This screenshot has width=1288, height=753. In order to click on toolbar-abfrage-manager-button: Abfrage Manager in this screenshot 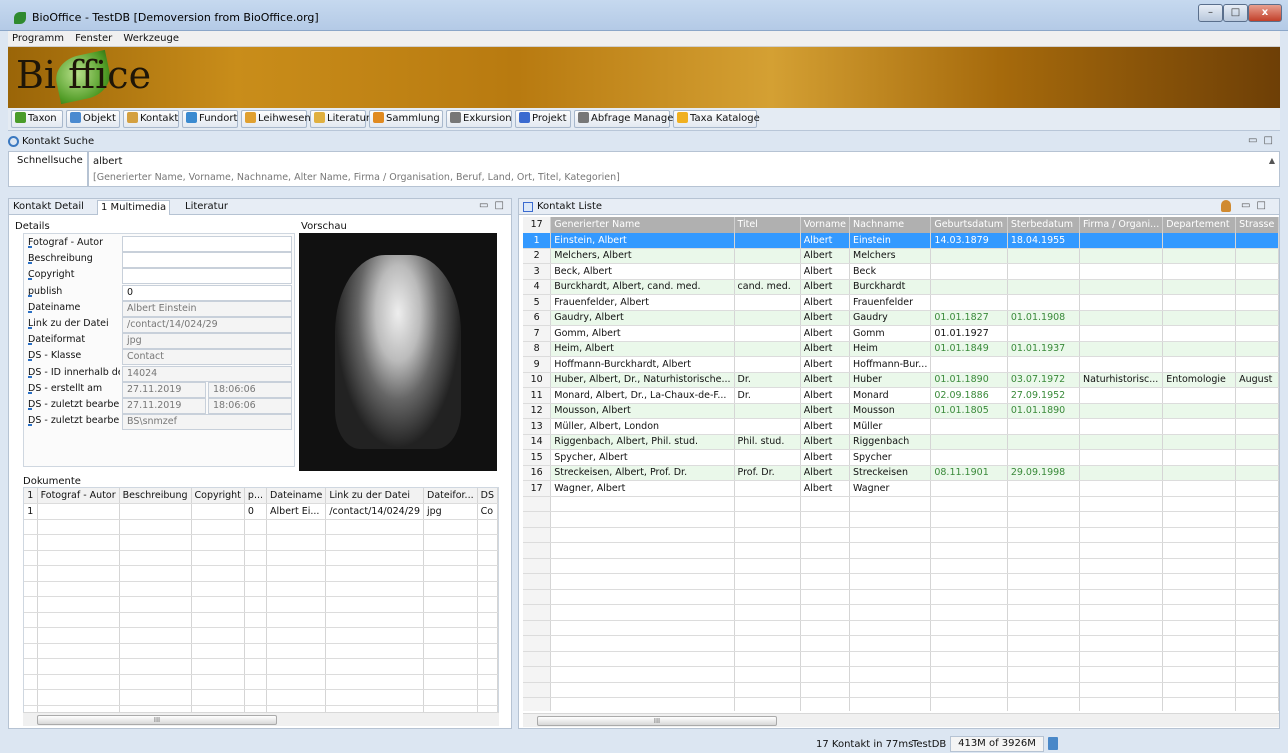, I will do `click(625, 119)`.